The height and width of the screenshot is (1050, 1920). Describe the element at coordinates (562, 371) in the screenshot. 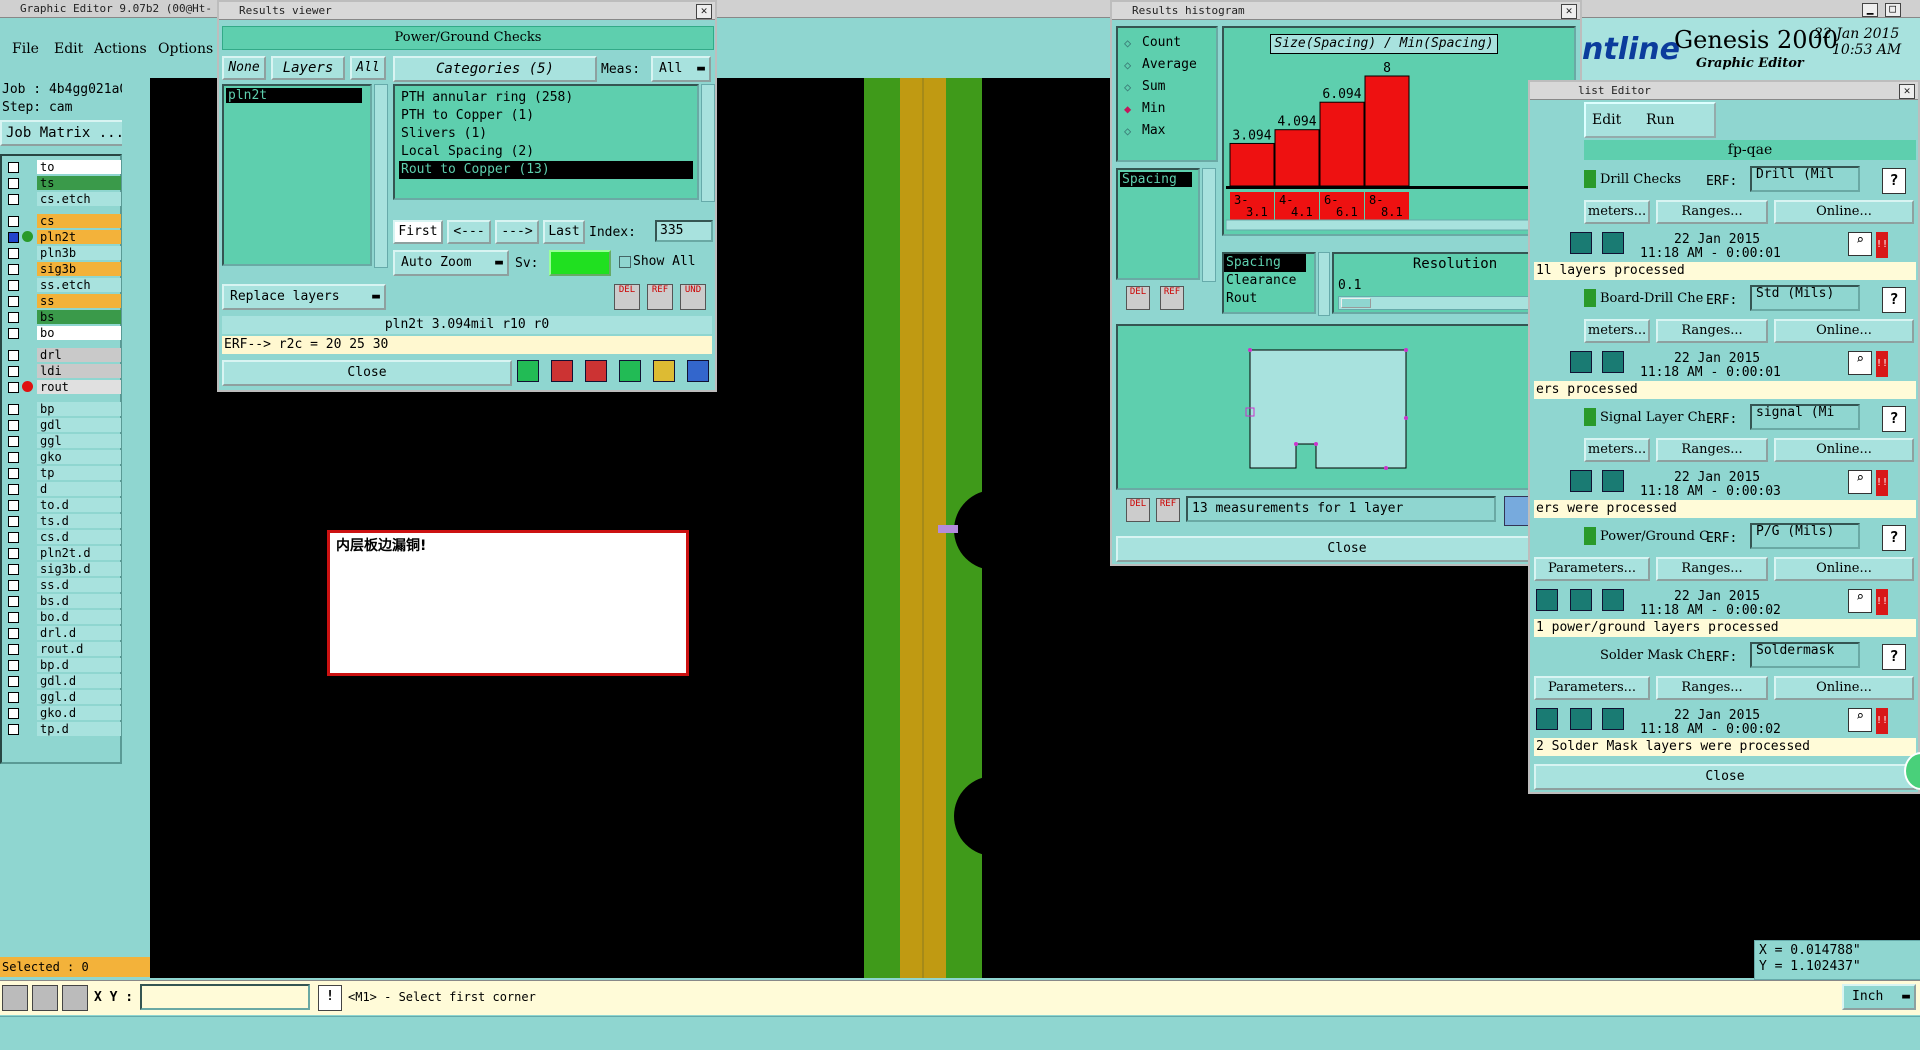

I see `select-icon` at that location.